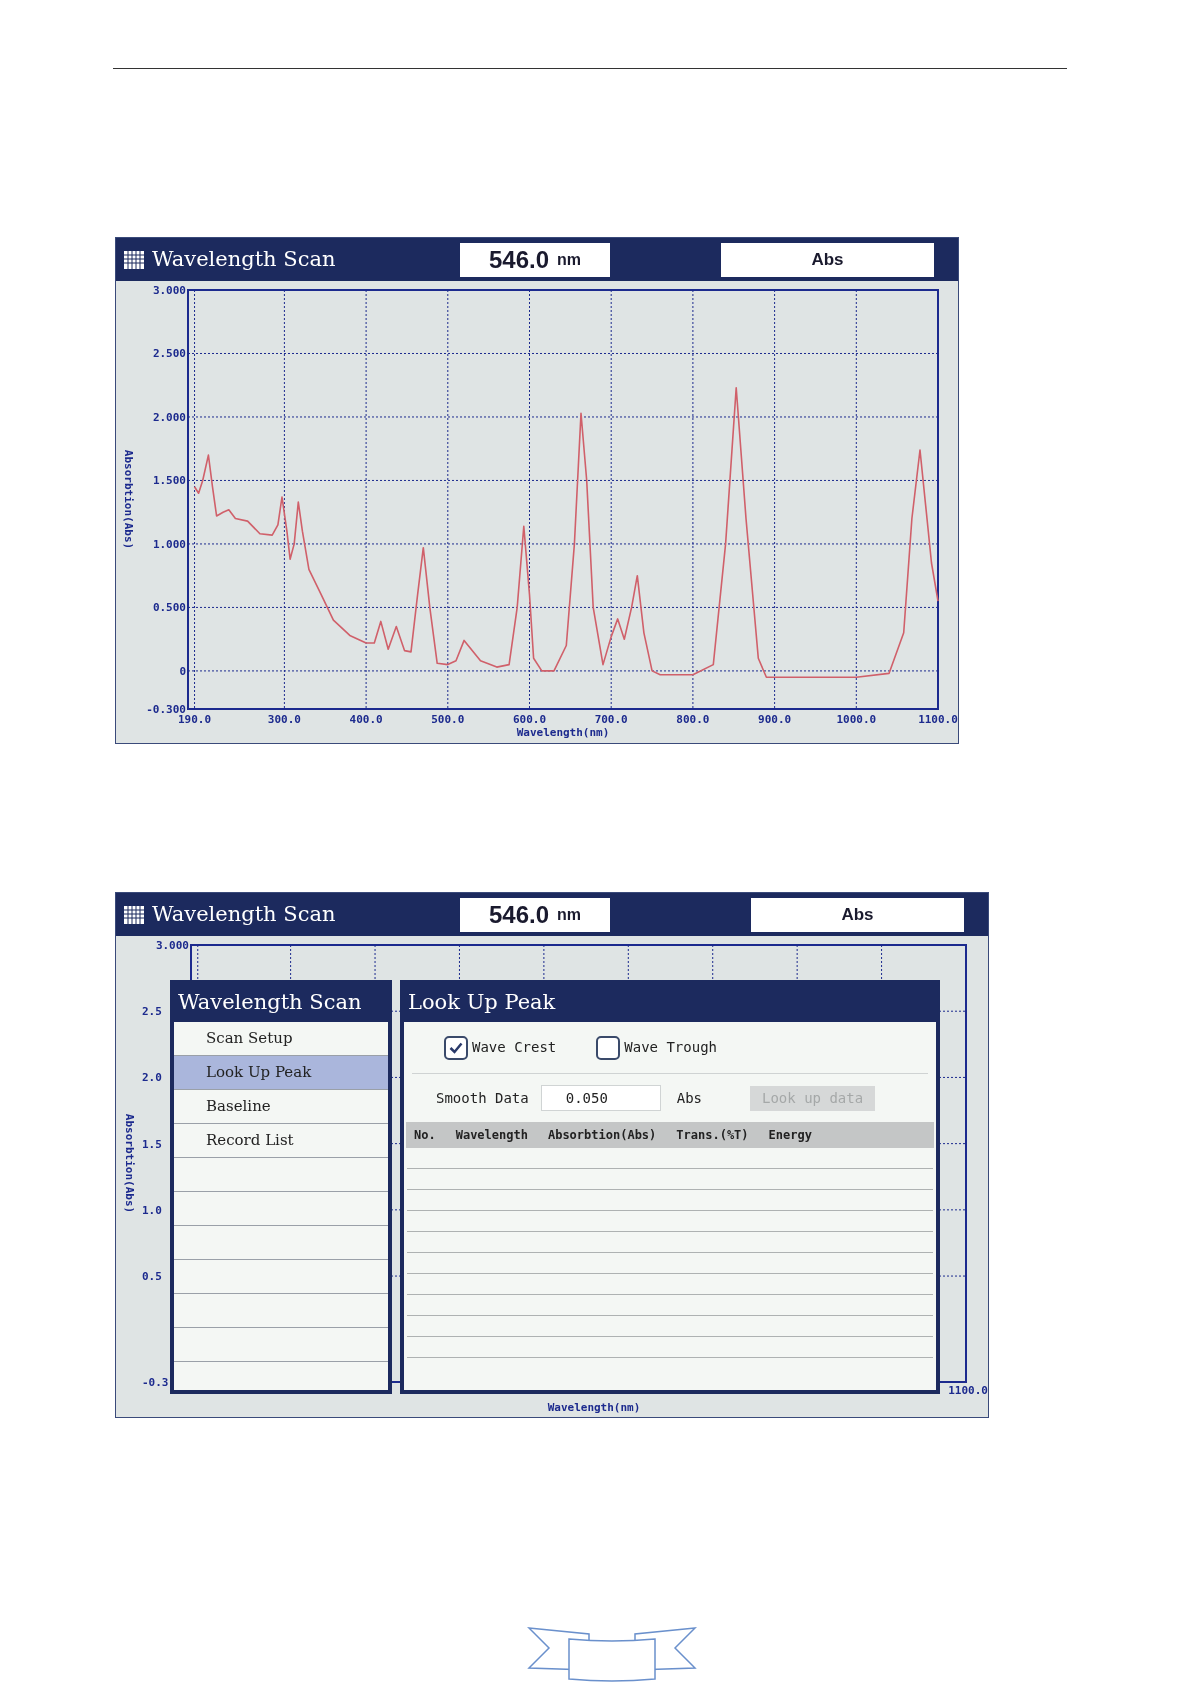 The image size is (1190, 1684). Describe the element at coordinates (182, 671) in the screenshot. I see `y-tick-label: 0` at that location.